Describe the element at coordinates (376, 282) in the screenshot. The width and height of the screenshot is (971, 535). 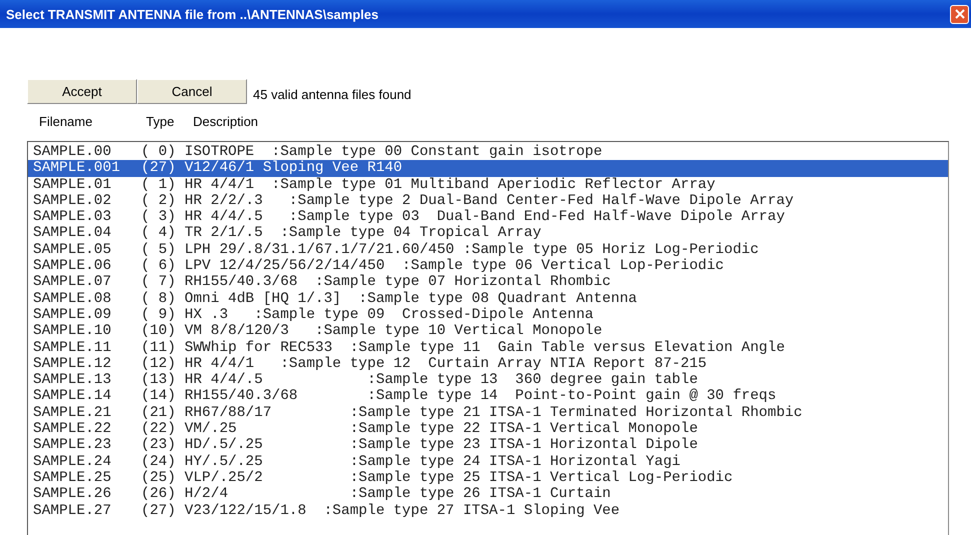
I see `entry-text: ( 7) RH155/40.3/68 :Sample type 07 Horizontal Rhombic` at that location.